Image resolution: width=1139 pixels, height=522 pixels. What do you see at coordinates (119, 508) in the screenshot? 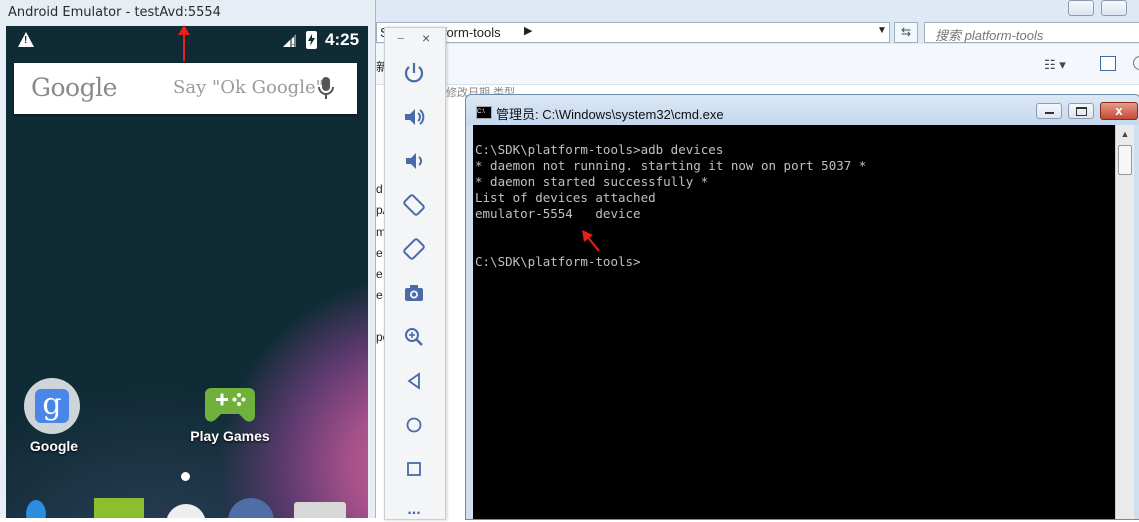
I see `dock-app-icon` at bounding box center [119, 508].